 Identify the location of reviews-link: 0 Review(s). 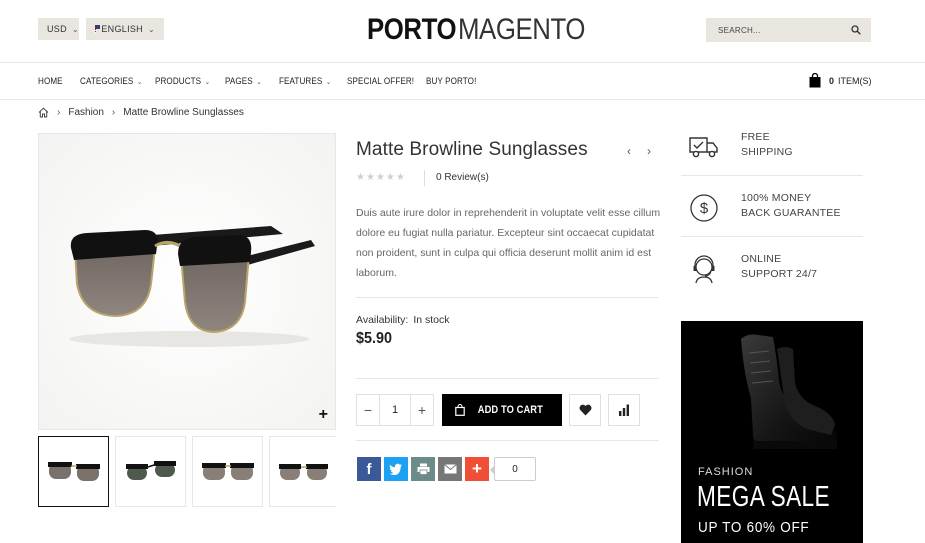
(462, 177).